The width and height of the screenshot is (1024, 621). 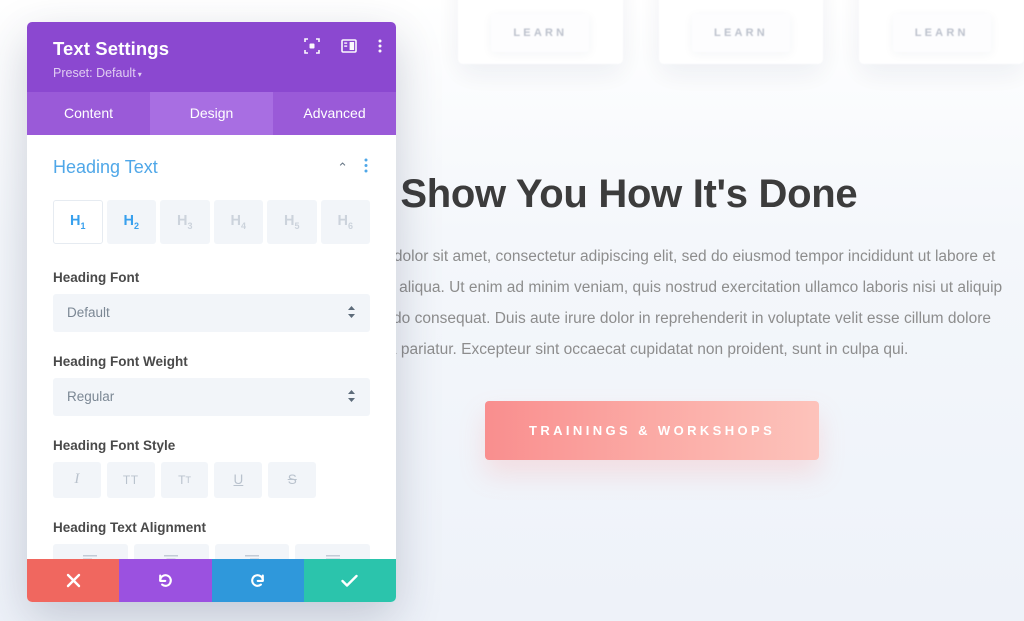 I want to click on heading-font-field: Heading Font Default, so click(x=211, y=301).